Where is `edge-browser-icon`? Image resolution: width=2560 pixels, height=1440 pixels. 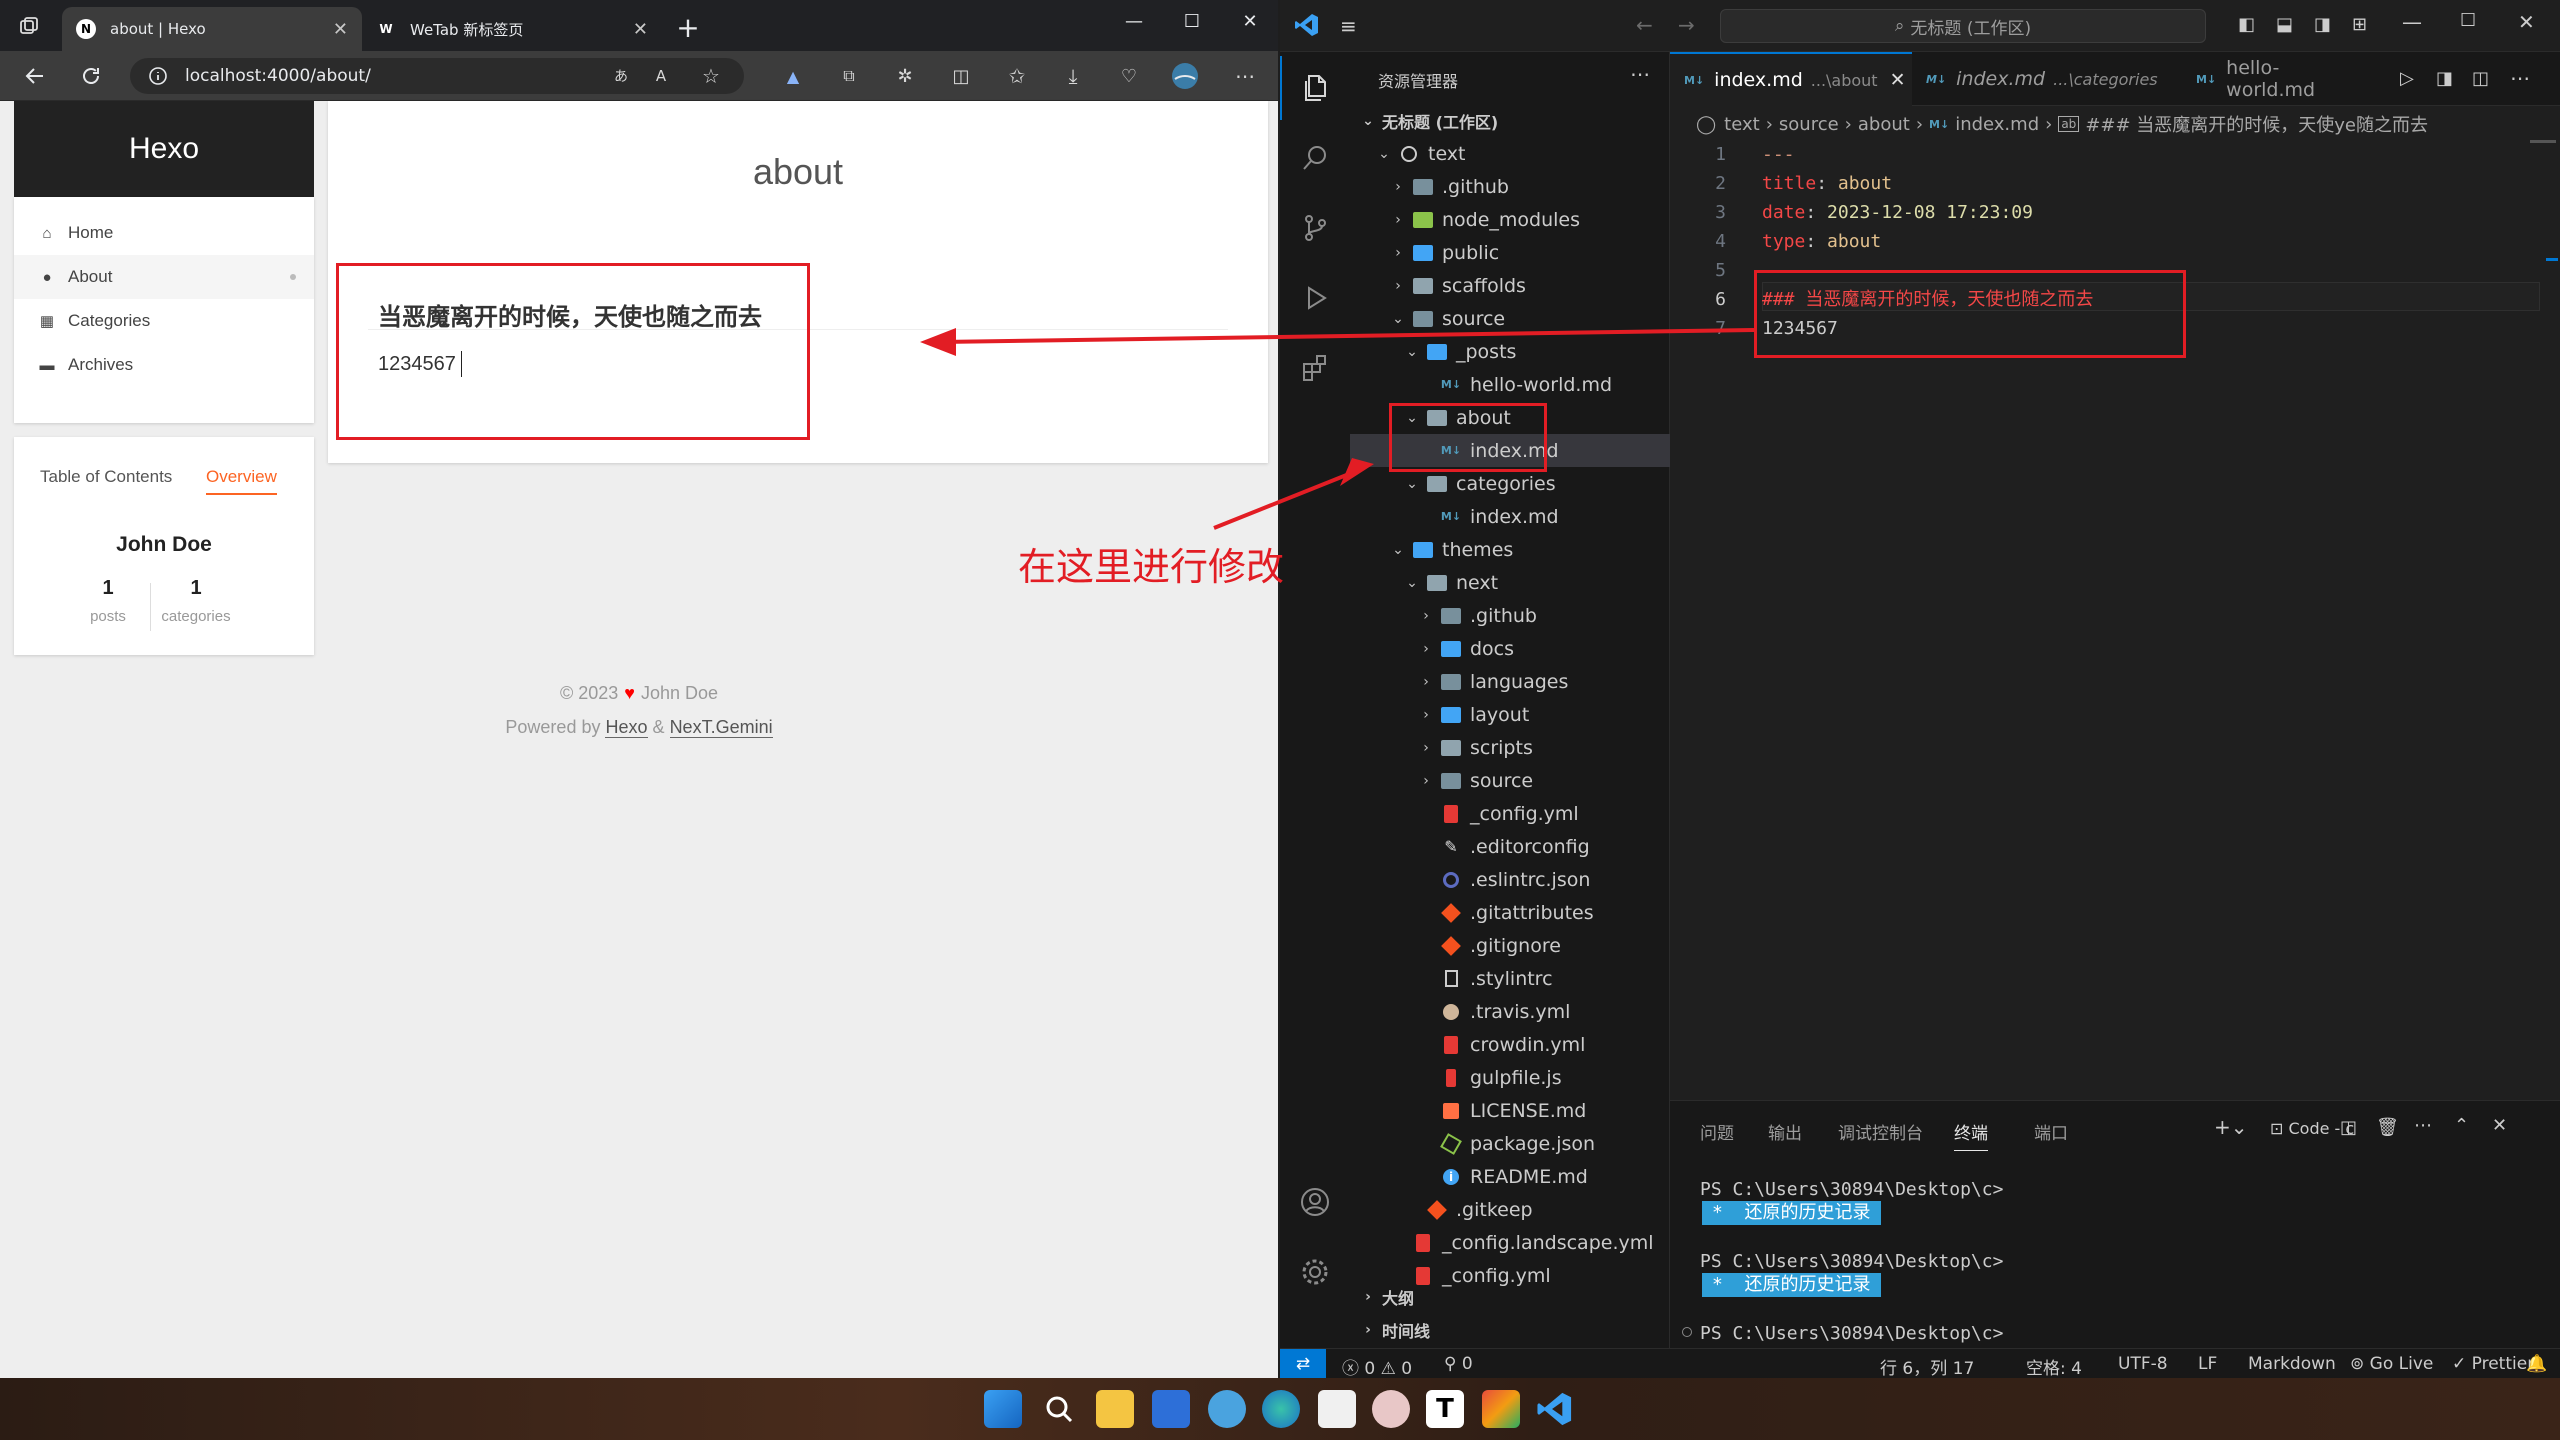 edge-browser-icon is located at coordinates (1281, 1409).